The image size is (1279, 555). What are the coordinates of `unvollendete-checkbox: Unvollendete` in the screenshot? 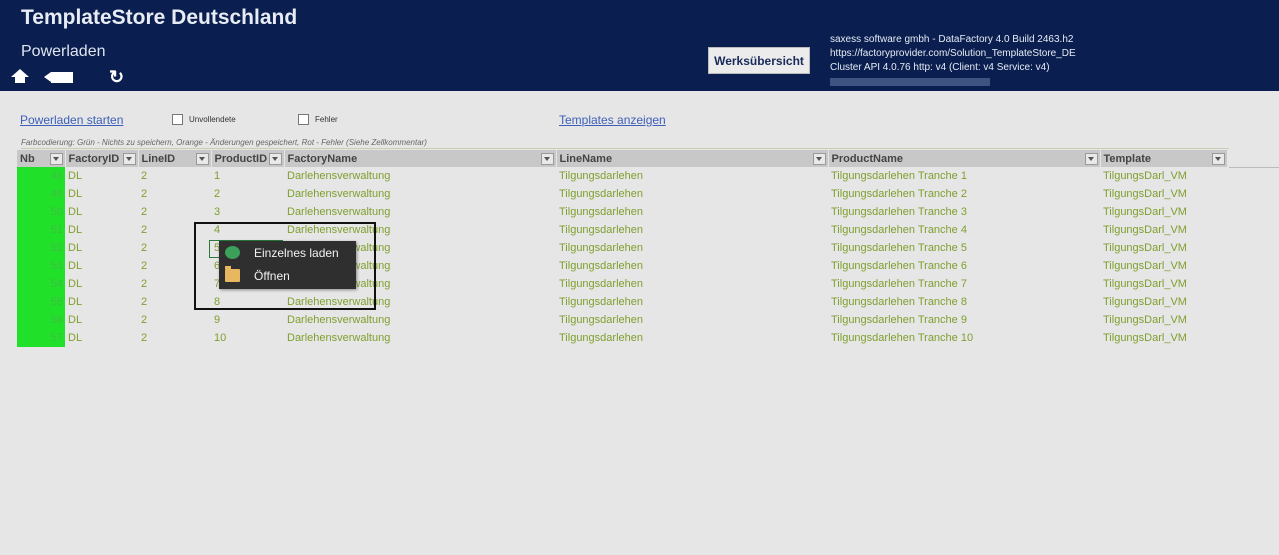 It's located at (204, 119).